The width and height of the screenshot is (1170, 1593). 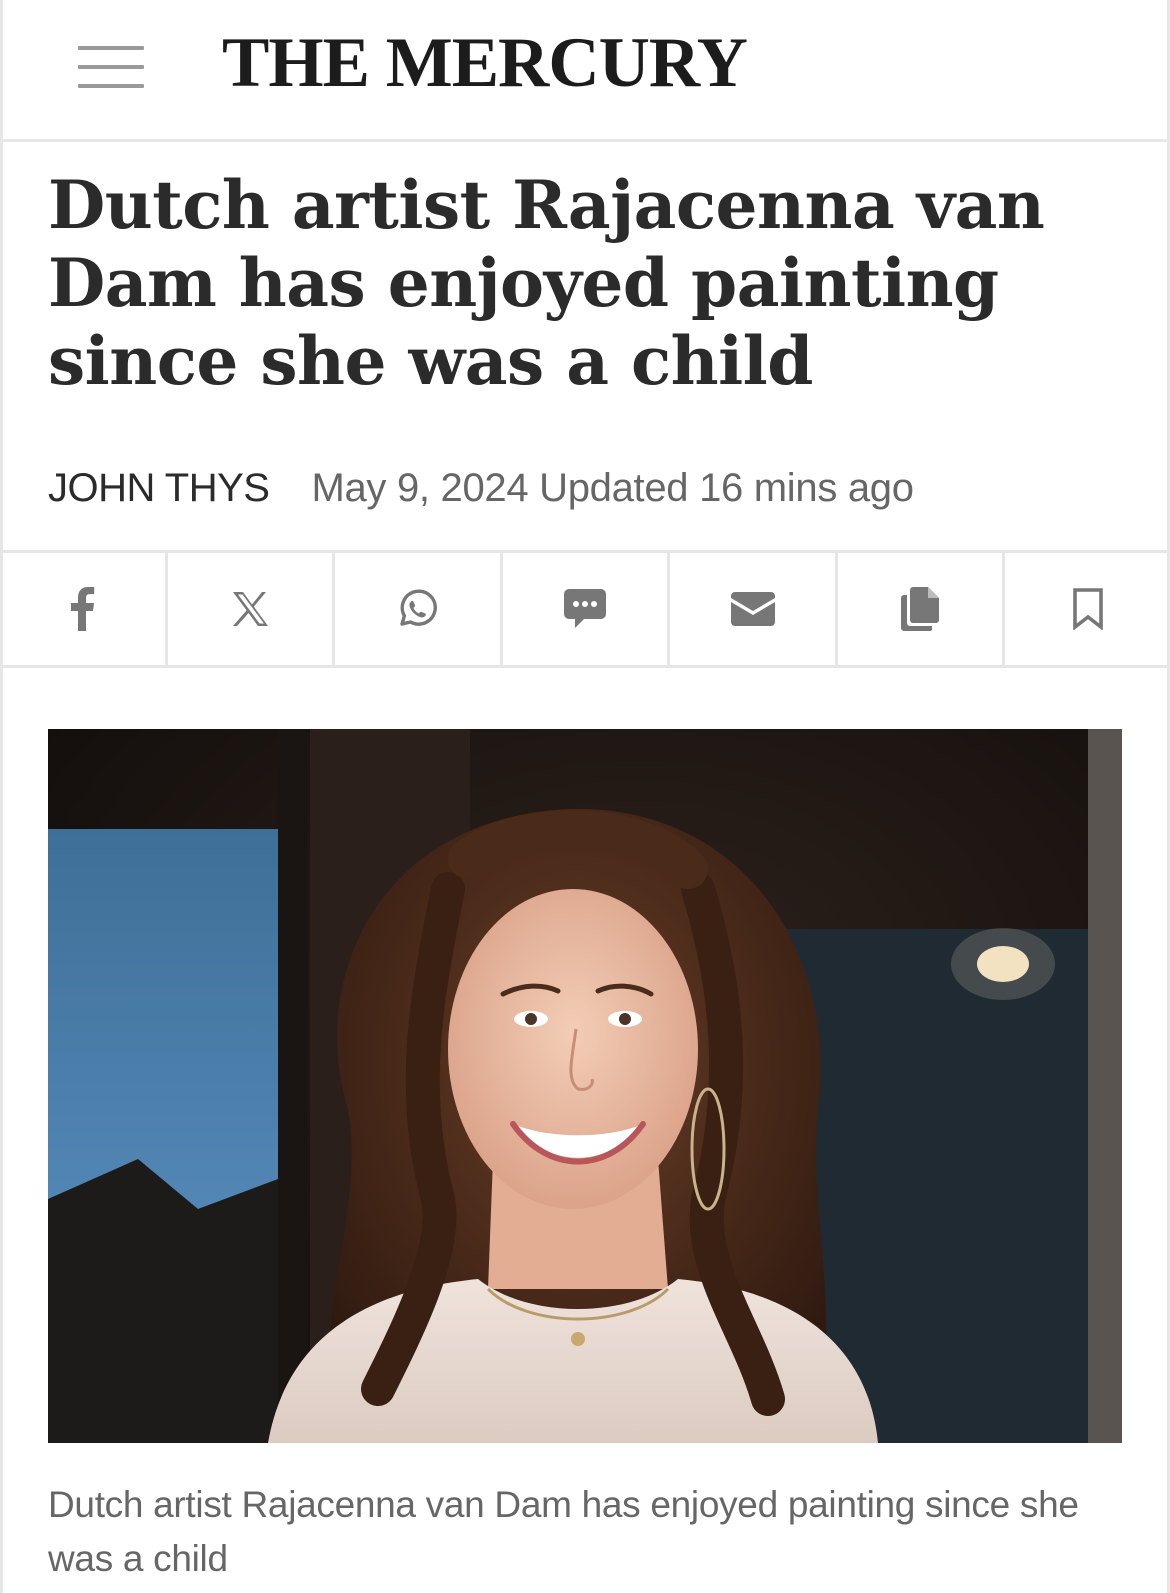 What do you see at coordinates (485, 63) in the screenshot?
I see `site-logo: THE MERCURY` at bounding box center [485, 63].